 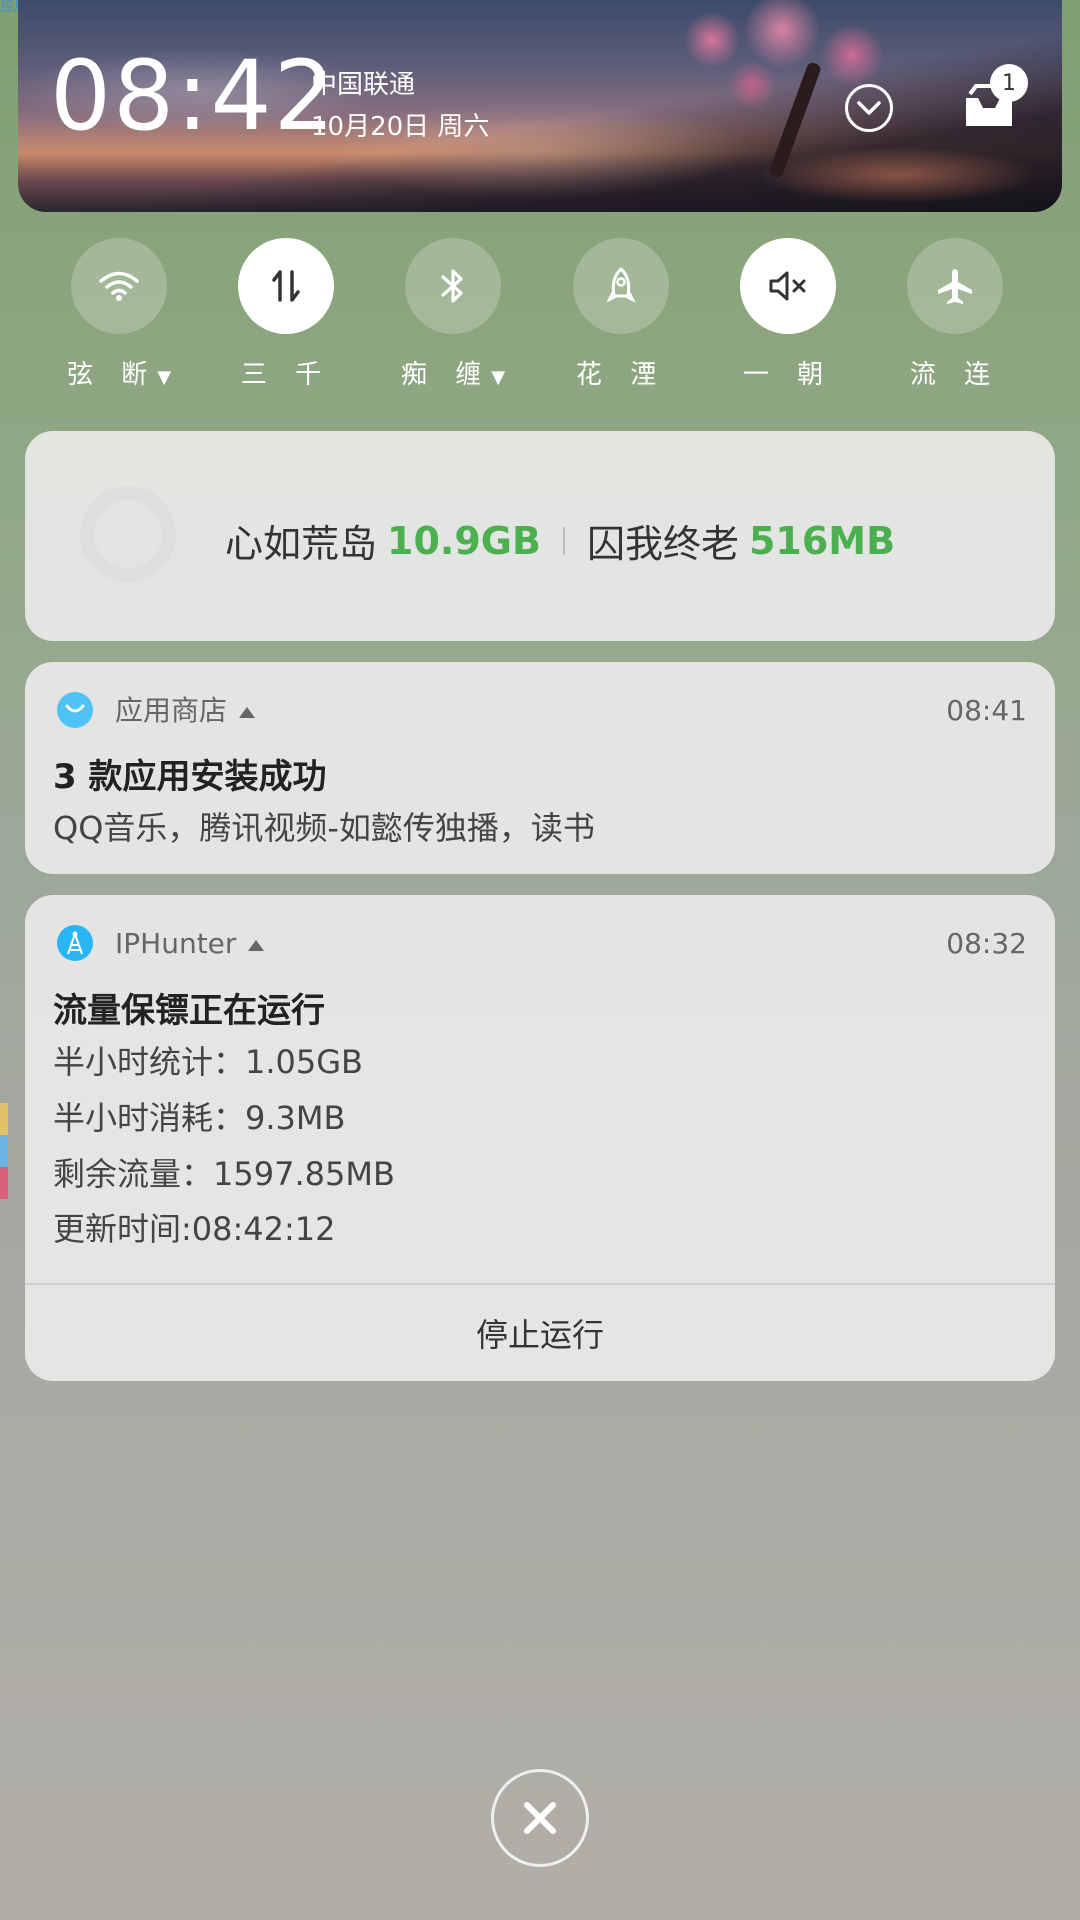 What do you see at coordinates (119, 375) in the screenshot?
I see `toggle-wifi-label: 弦 断▼` at bounding box center [119, 375].